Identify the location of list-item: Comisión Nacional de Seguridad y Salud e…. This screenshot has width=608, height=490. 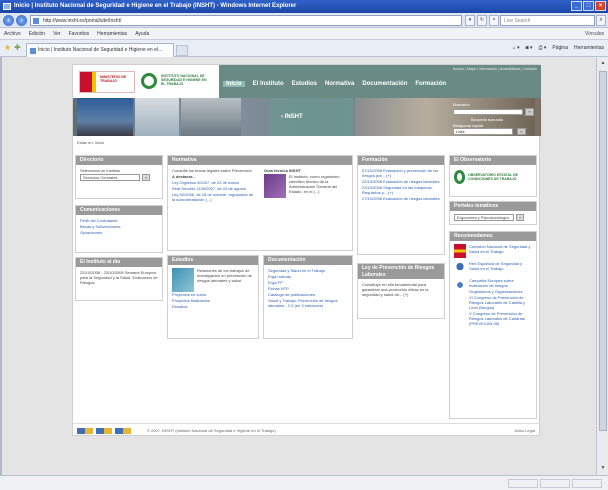
(500, 250).